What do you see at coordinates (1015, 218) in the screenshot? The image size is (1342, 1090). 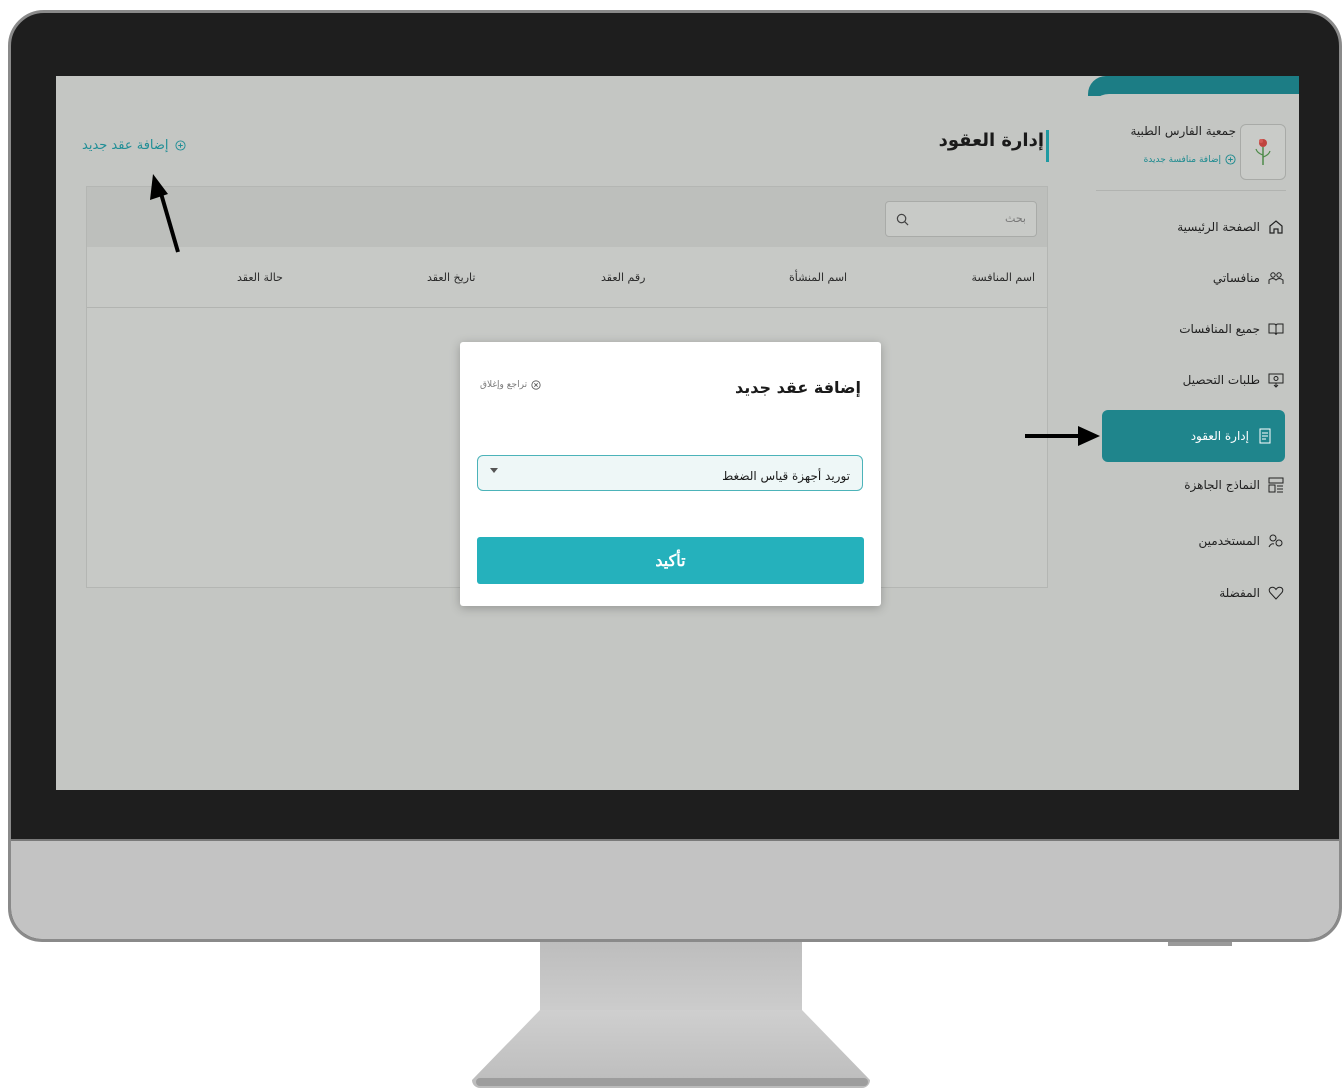 I see `search-placeholder: بحث` at bounding box center [1015, 218].